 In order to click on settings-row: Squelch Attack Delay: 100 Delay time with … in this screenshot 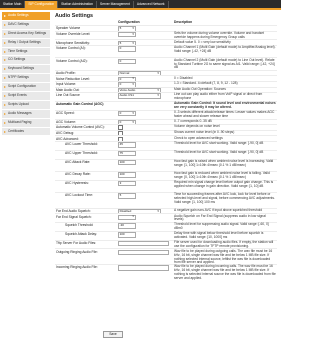, I will do `click(166, 235)`.